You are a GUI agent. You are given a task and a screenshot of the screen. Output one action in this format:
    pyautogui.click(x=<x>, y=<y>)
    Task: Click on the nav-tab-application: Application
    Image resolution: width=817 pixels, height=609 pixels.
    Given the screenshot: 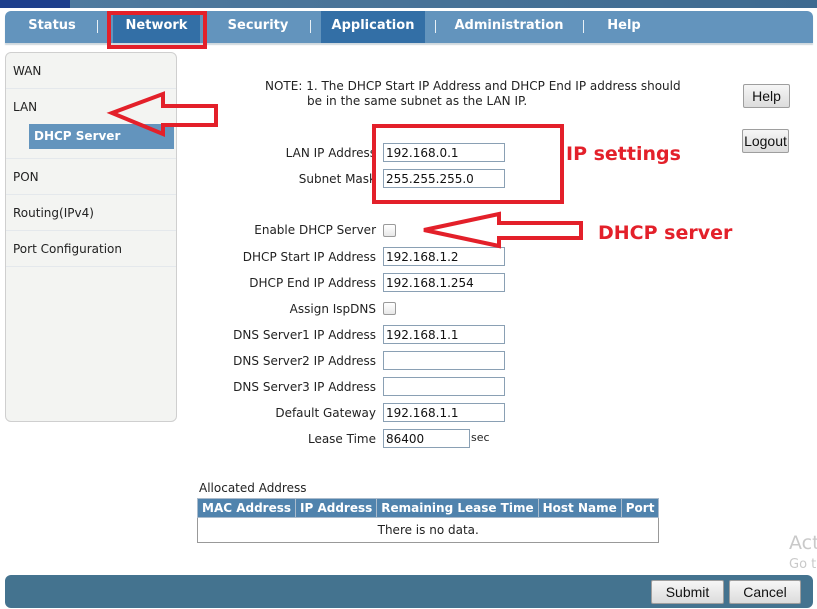 What is the action you would take?
    pyautogui.click(x=373, y=27)
    